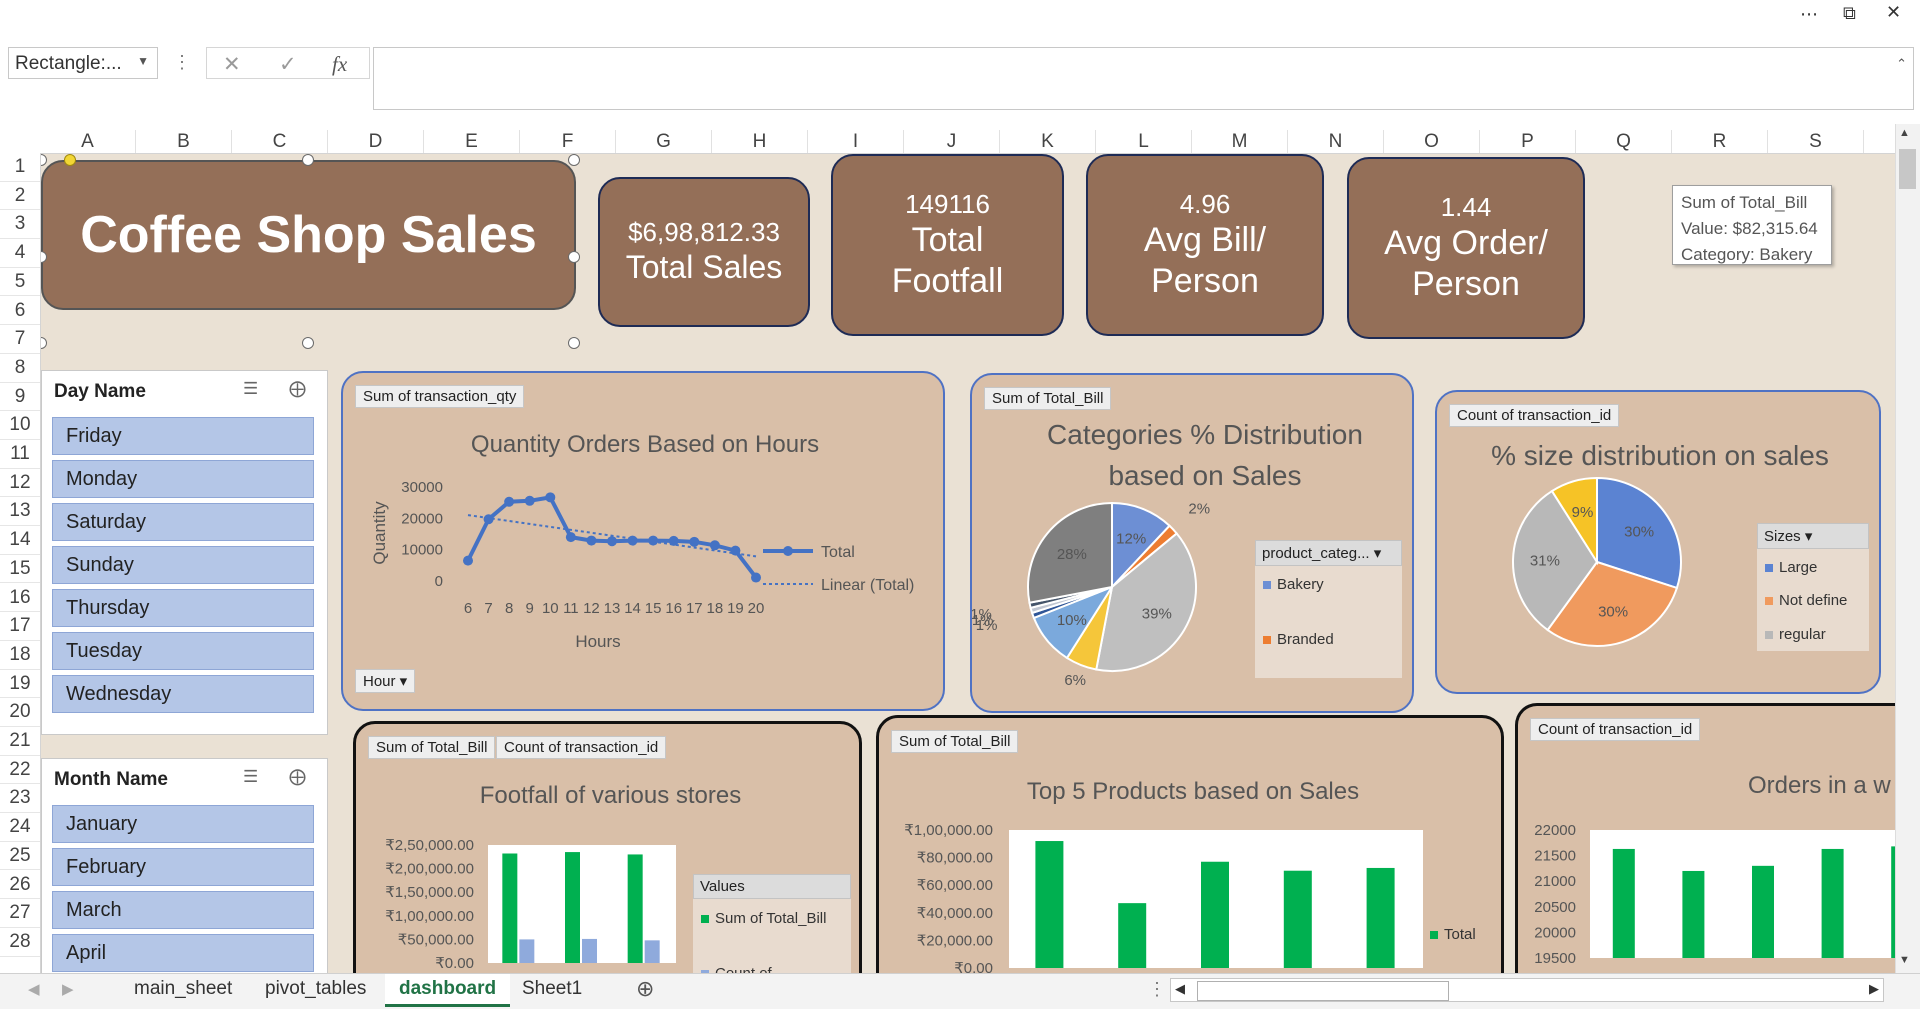 The image size is (1920, 1009). I want to click on column-header: E, so click(472, 141).